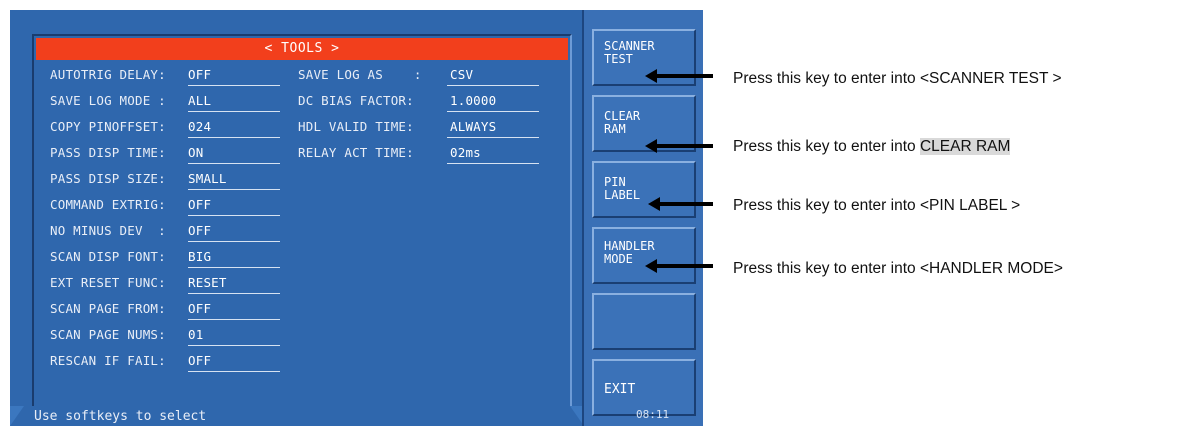 This screenshot has height=426, width=1190. I want to click on scan-disp-font-label: SCAN DISP FONT:, so click(108, 256).